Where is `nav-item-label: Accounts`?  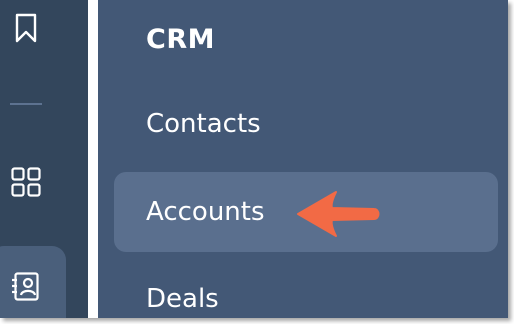
nav-item-label: Accounts is located at coordinates (205, 212).